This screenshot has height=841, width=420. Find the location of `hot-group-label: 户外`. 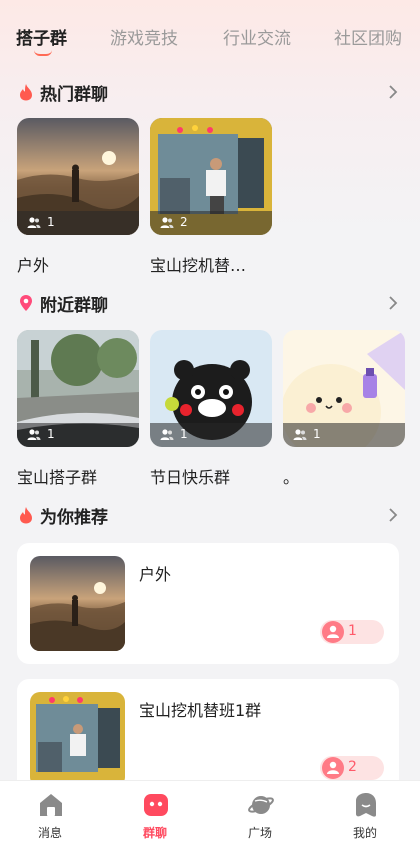

hot-group-label: 户外 is located at coordinates (33, 265).